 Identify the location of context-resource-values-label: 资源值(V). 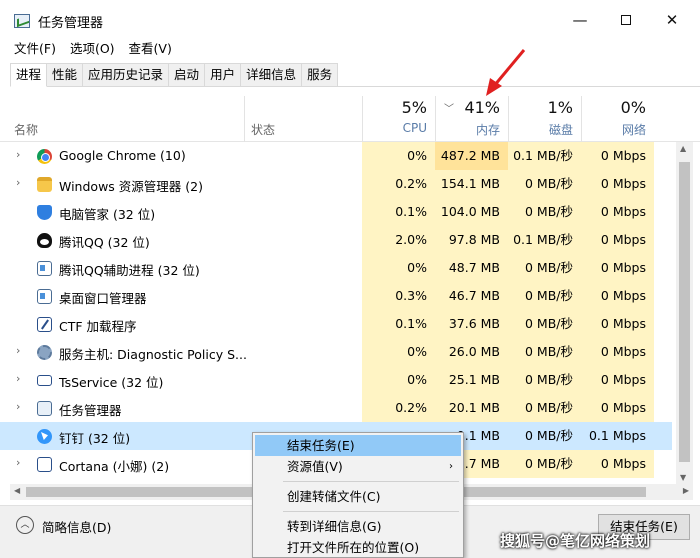
(315, 466).